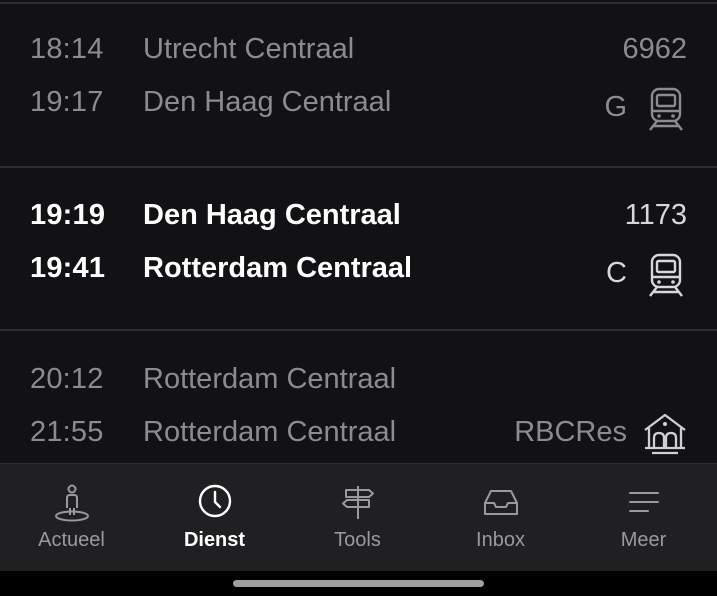 The height and width of the screenshot is (596, 717). I want to click on tab-meer: Meer, so click(643, 517).